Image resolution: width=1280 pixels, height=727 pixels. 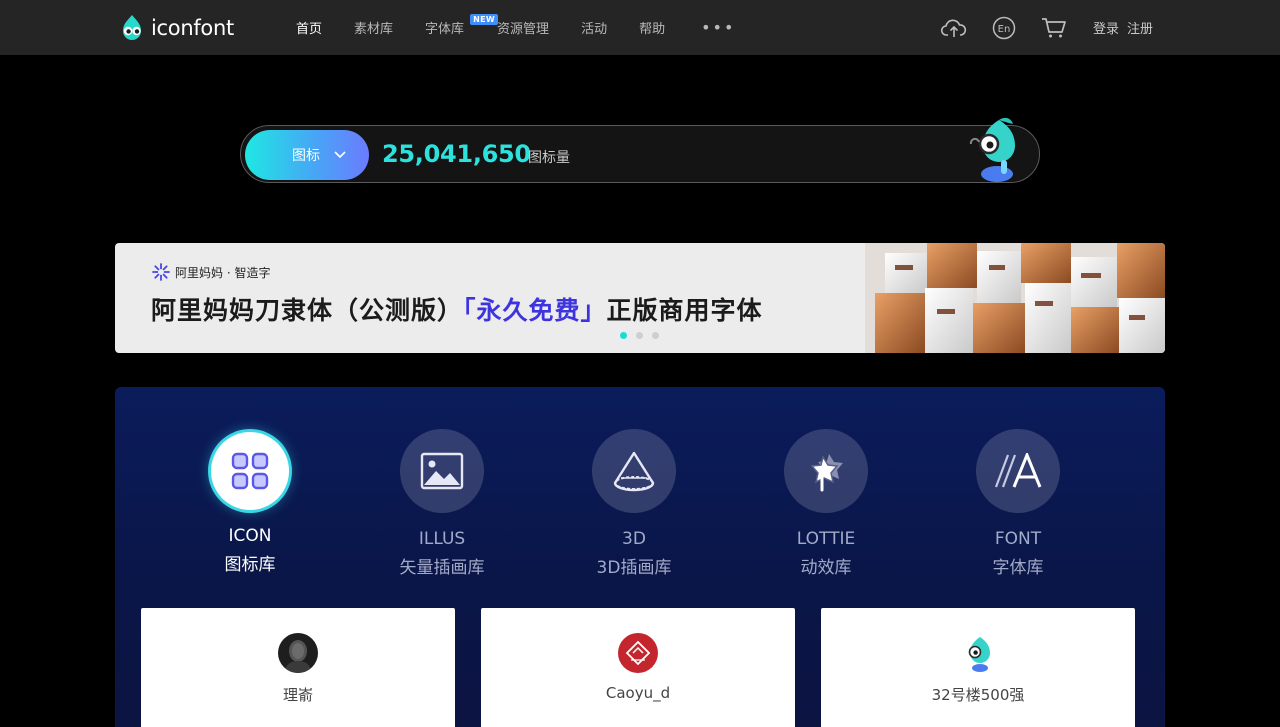 I want to click on icon-total-count: 25,041,650, so click(x=456, y=154).